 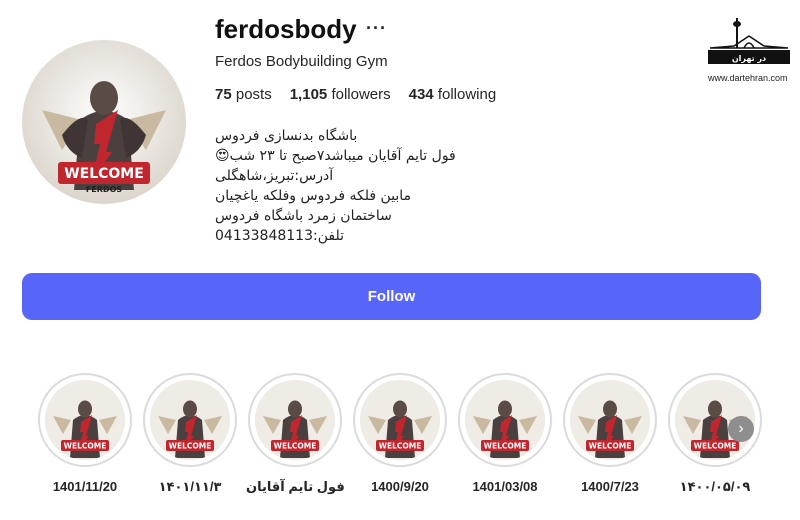 What do you see at coordinates (286, 29) in the screenshot?
I see `username: ferdosbody` at bounding box center [286, 29].